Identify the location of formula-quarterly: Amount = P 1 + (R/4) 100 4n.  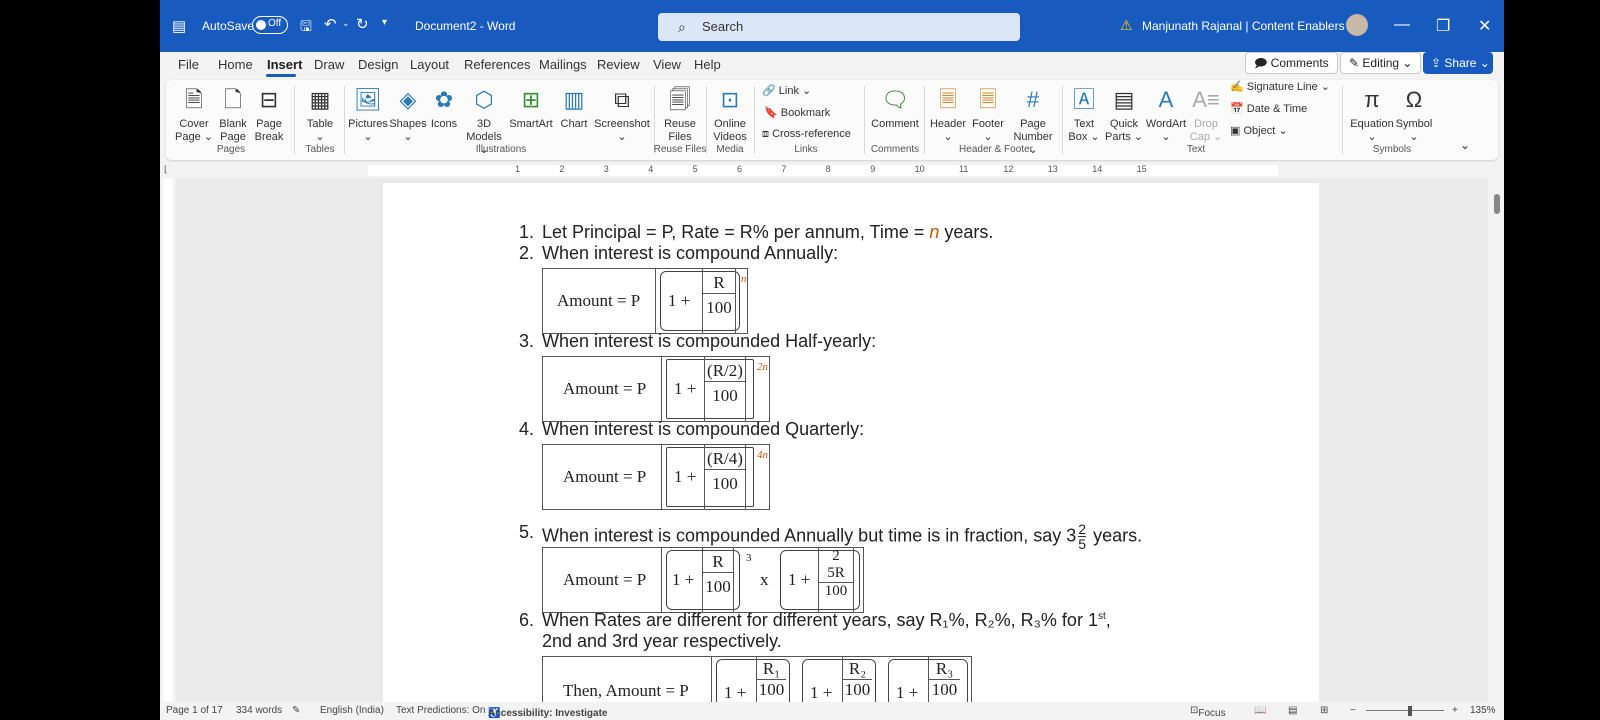
(656, 477).